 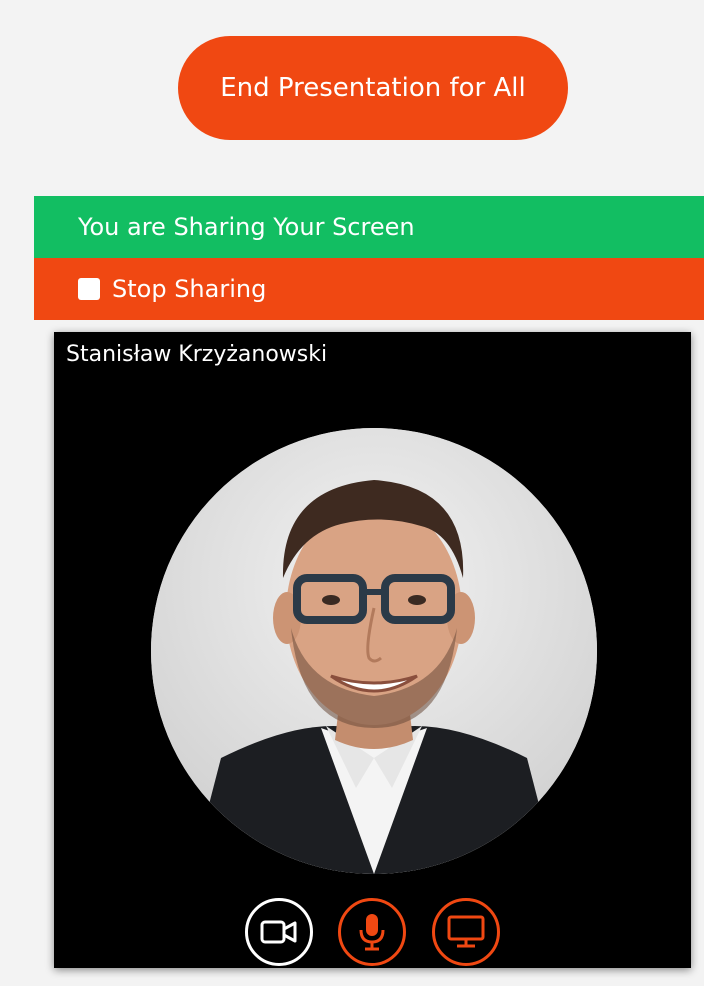 What do you see at coordinates (373, 88) in the screenshot?
I see `end-presentation-button: End Presentation for All` at bounding box center [373, 88].